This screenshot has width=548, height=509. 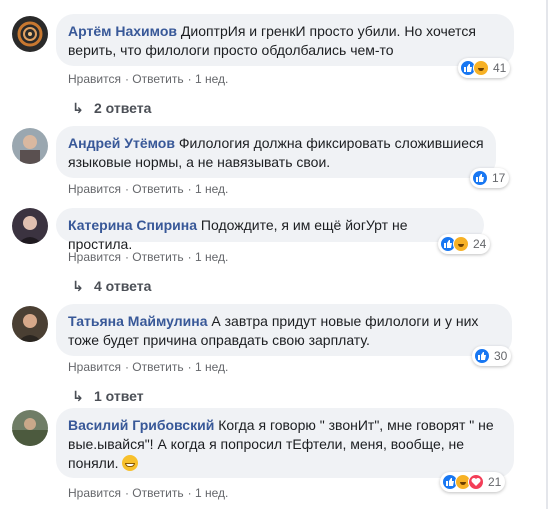 What do you see at coordinates (119, 396) in the screenshot?
I see `replies-count: 1 ответ` at bounding box center [119, 396].